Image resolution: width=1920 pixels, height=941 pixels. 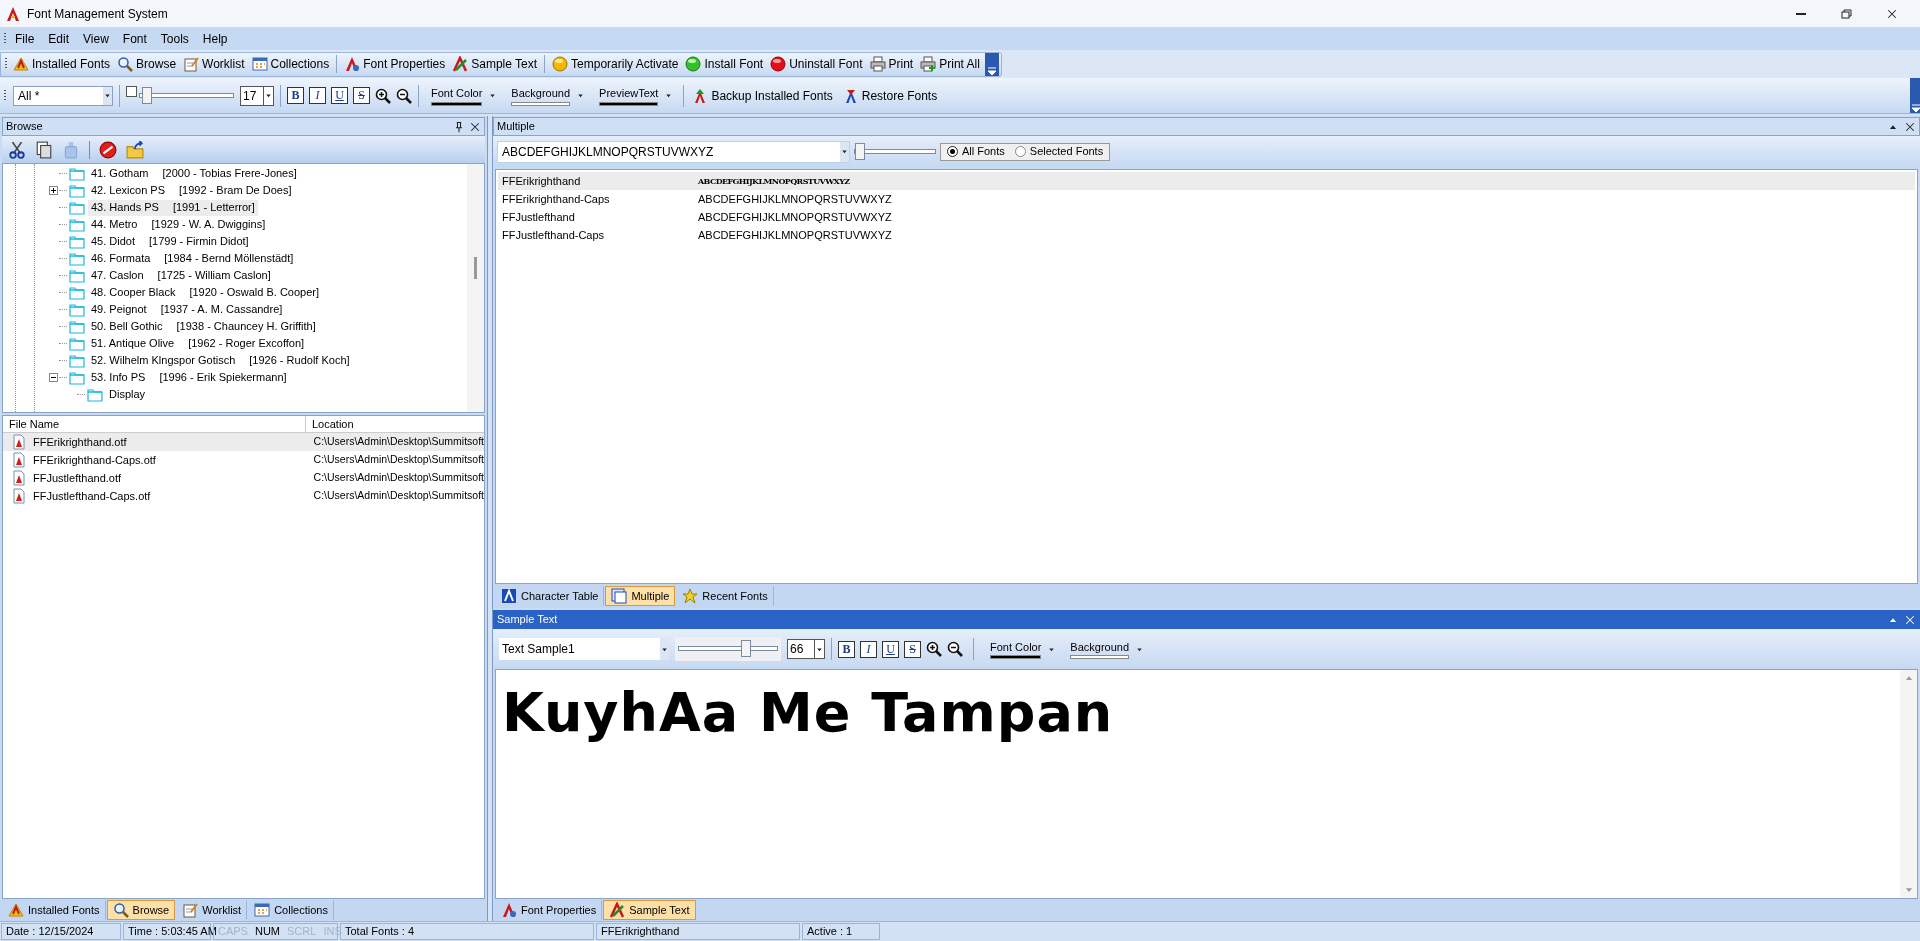 I want to click on radio-label: Selected Fonts, so click(x=1066, y=151).